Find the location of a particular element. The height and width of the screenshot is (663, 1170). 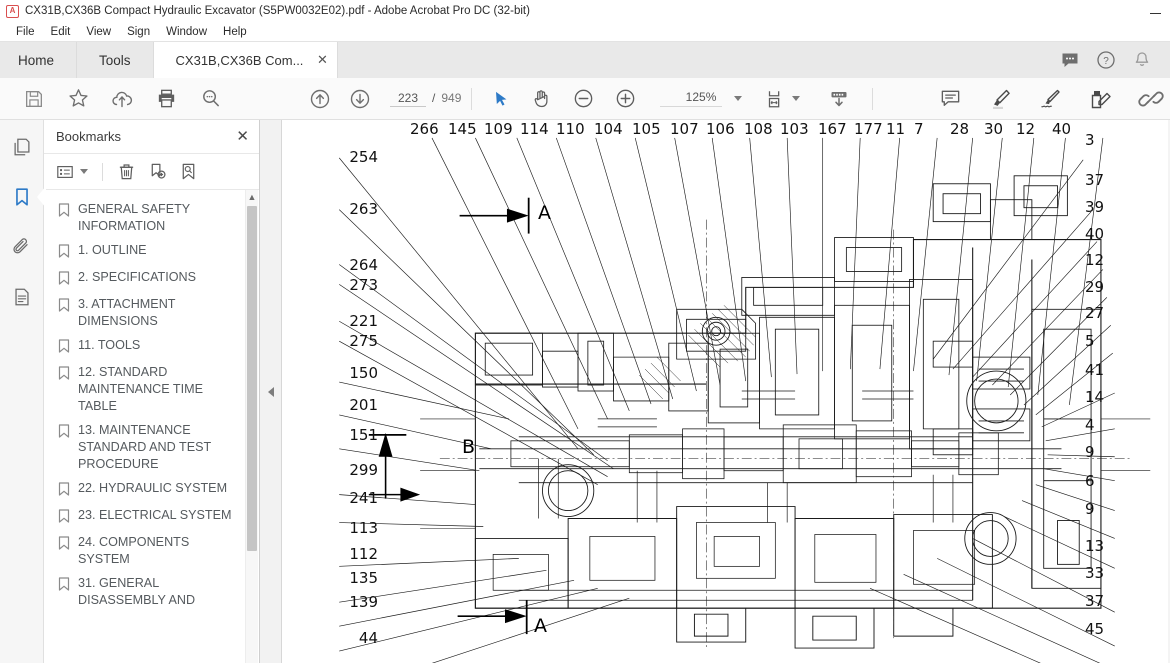

callout-number-right: 13 is located at coordinates (1095, 546).